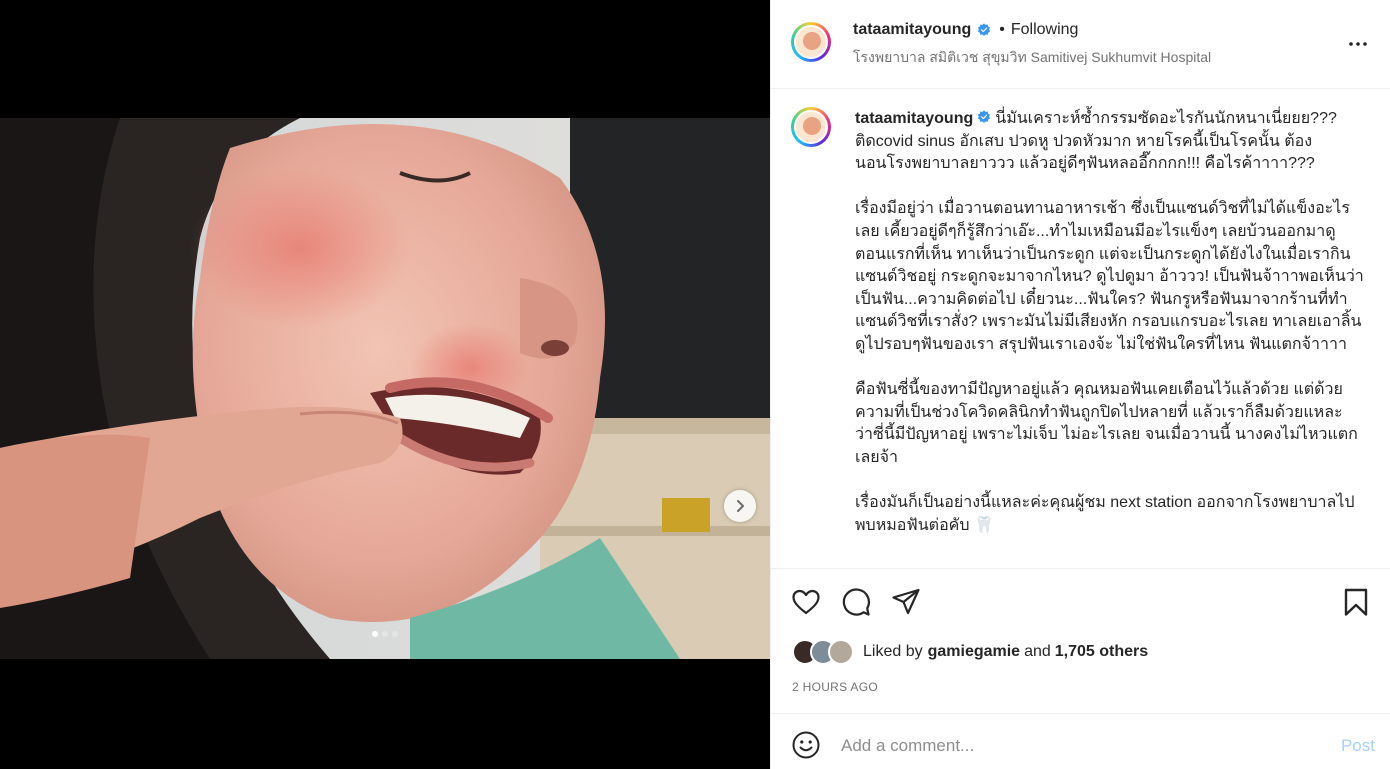 Image resolution: width=1390 pixels, height=769 pixels. I want to click on caption-username-link: tataamitayoung, so click(914, 118).